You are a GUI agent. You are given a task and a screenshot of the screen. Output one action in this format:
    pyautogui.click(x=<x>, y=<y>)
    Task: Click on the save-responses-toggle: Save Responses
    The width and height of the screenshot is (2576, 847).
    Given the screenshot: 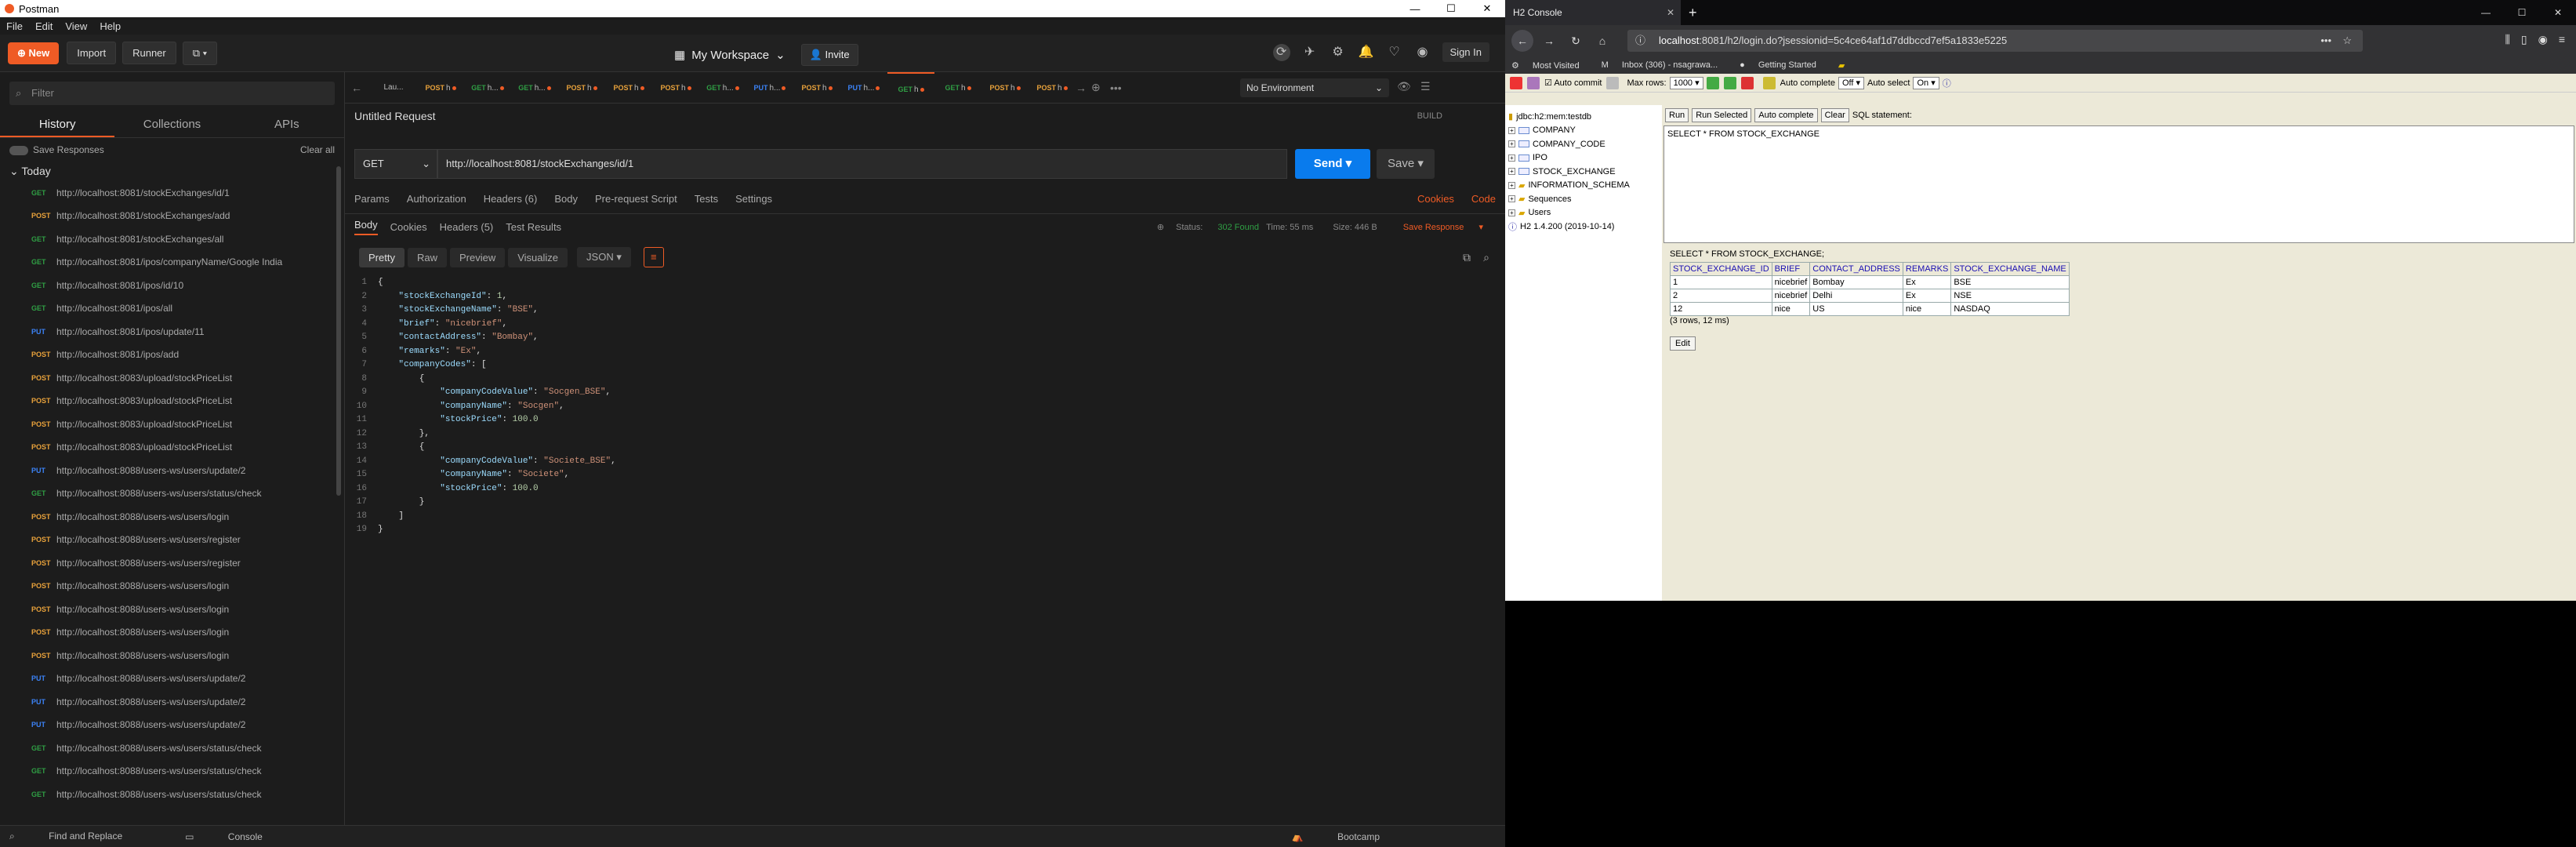 What is the action you would take?
    pyautogui.click(x=57, y=149)
    